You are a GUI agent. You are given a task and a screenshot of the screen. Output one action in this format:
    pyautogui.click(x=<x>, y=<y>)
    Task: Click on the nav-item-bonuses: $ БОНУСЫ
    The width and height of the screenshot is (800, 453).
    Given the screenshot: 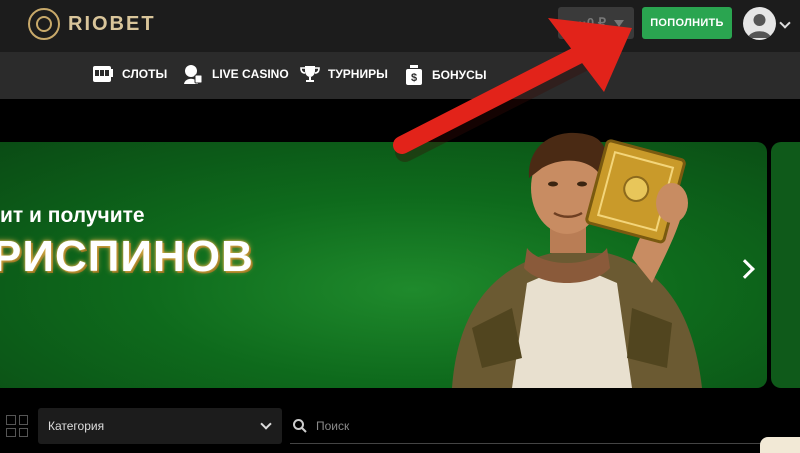 What is the action you would take?
    pyautogui.click(x=445, y=75)
    